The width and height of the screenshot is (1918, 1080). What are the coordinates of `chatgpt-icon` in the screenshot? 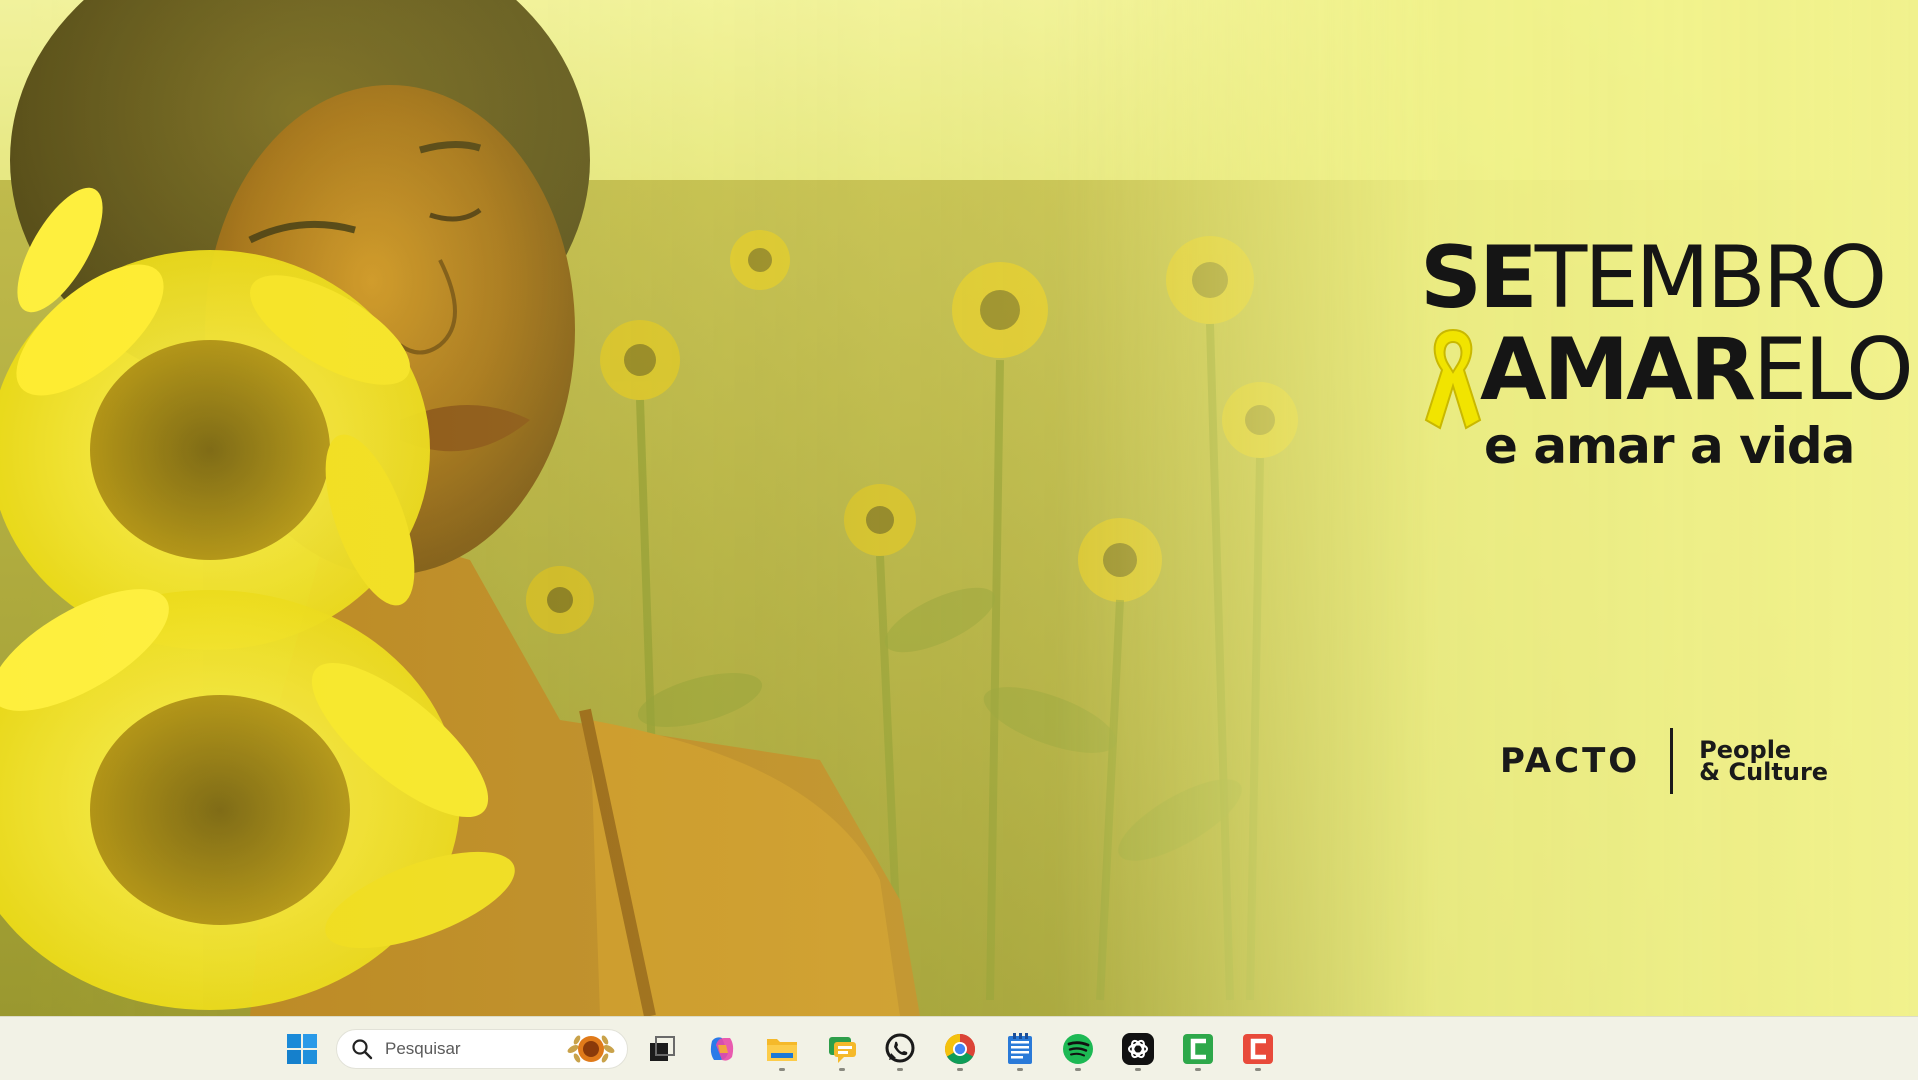 It's located at (1138, 1049).